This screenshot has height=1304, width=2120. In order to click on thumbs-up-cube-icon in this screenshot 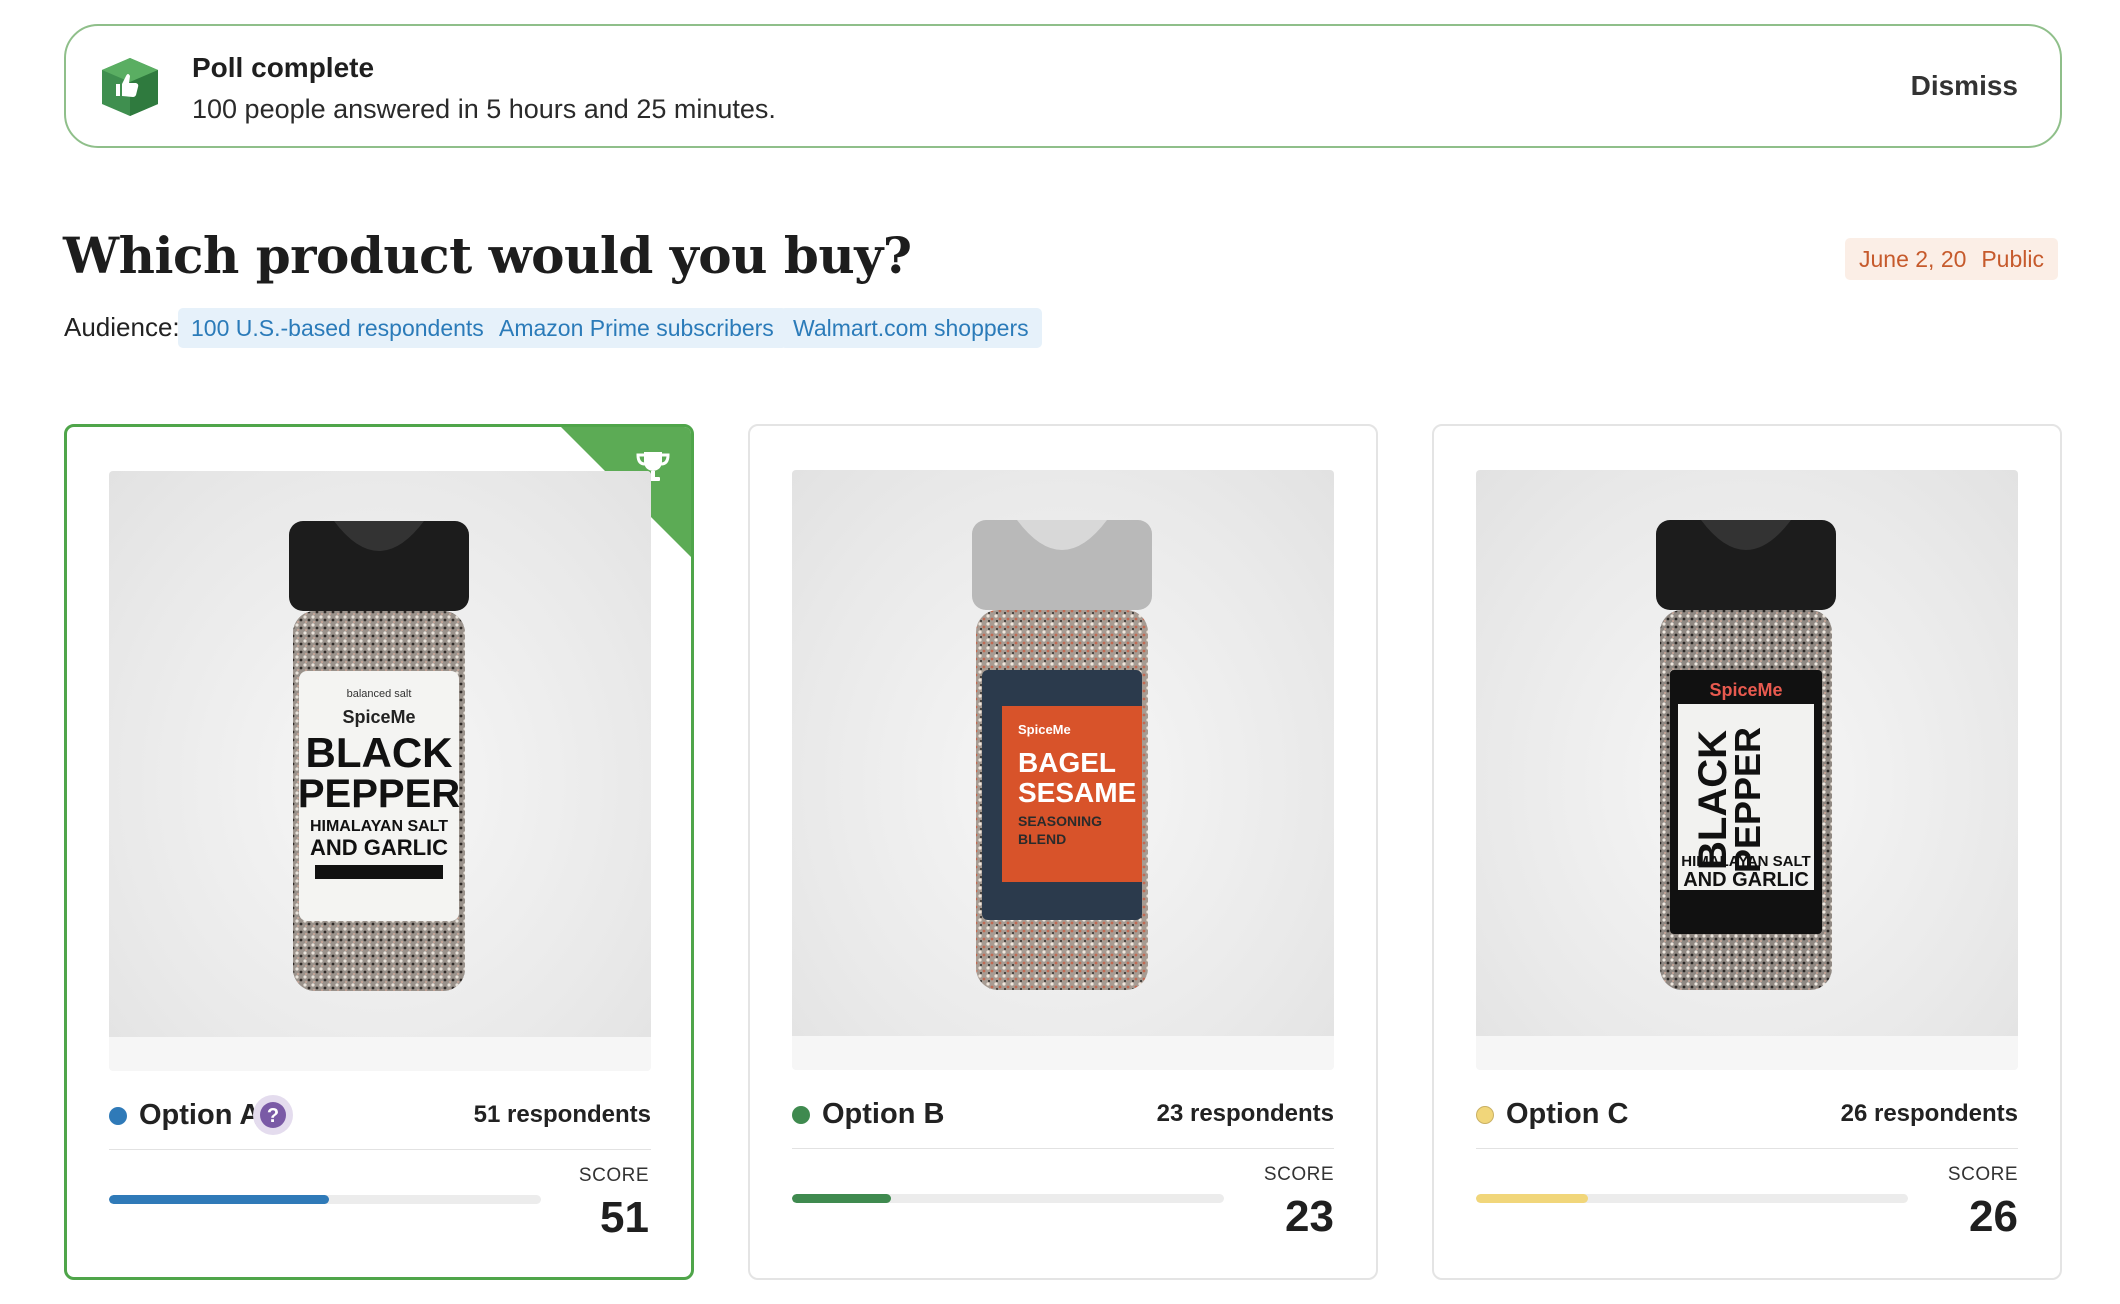, I will do `click(130, 87)`.